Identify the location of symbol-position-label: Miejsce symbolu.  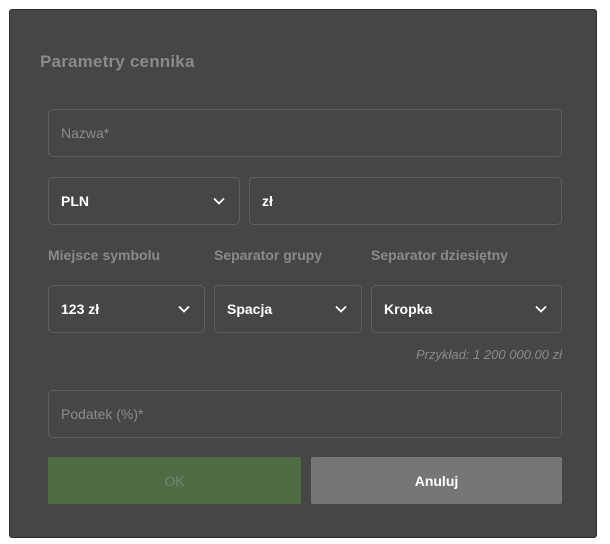
(104, 255).